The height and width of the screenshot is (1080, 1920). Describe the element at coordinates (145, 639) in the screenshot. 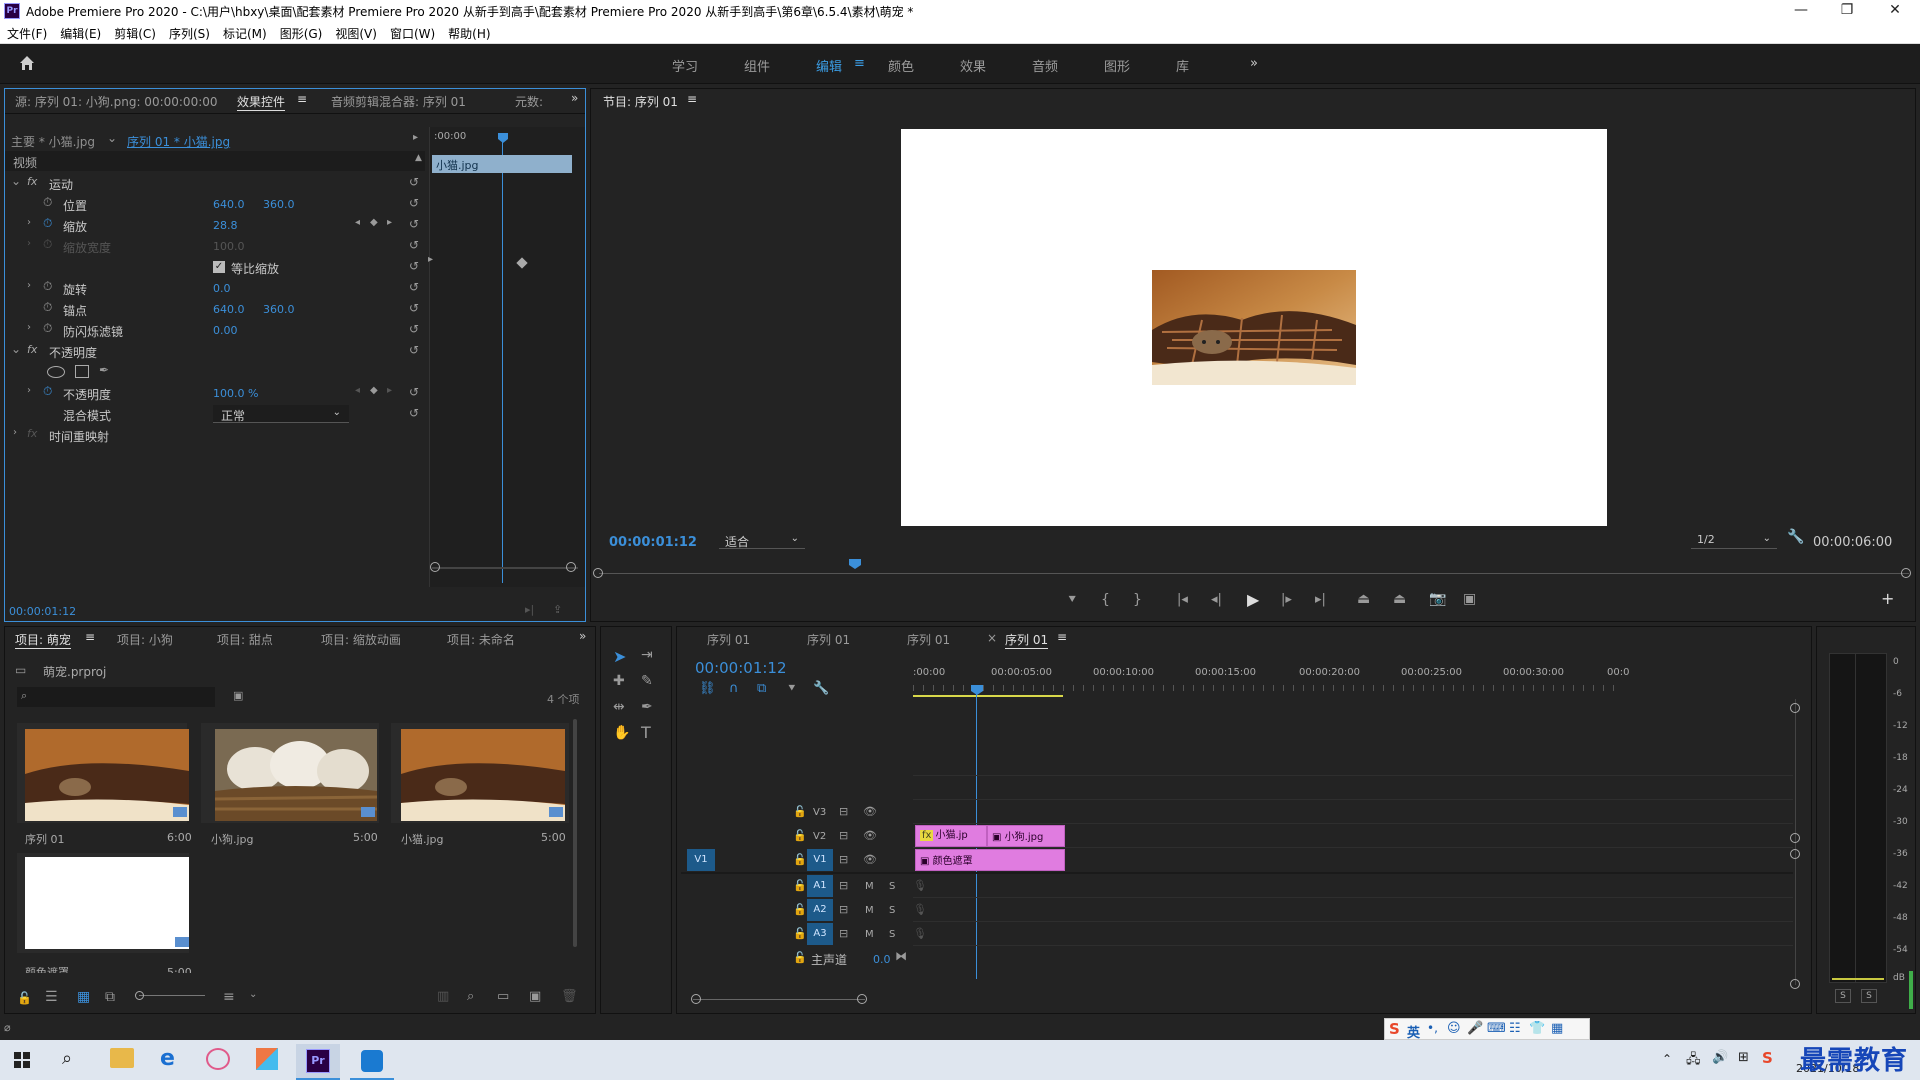

I see `tab-project-dog: 项目: 小狗` at that location.